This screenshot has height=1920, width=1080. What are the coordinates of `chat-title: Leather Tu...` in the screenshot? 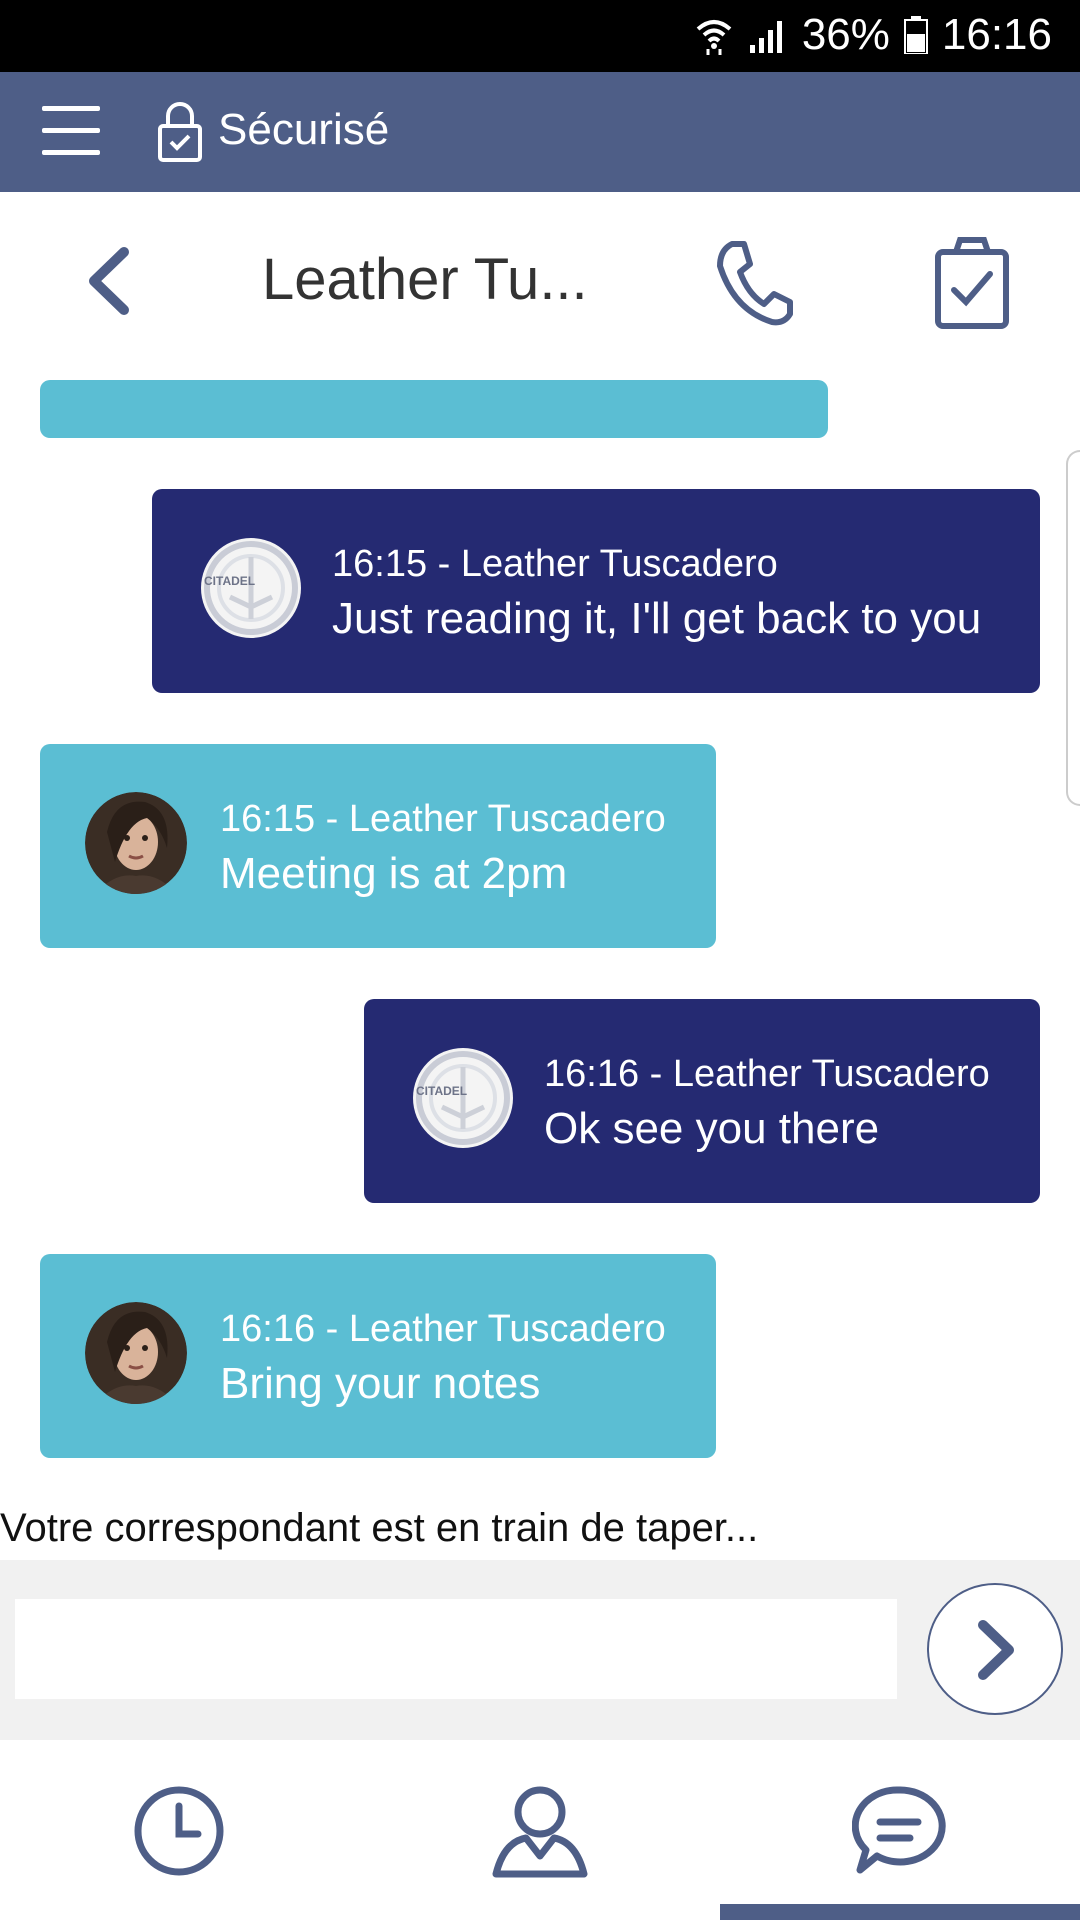 It's located at (425, 279).